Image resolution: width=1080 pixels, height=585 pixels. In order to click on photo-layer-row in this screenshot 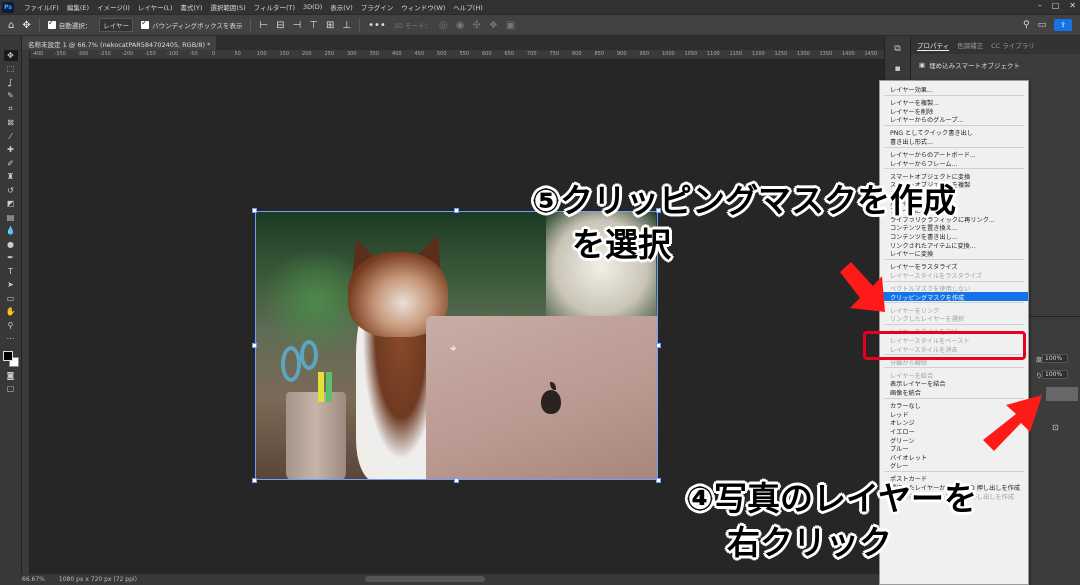, I will do `click(1062, 394)`.